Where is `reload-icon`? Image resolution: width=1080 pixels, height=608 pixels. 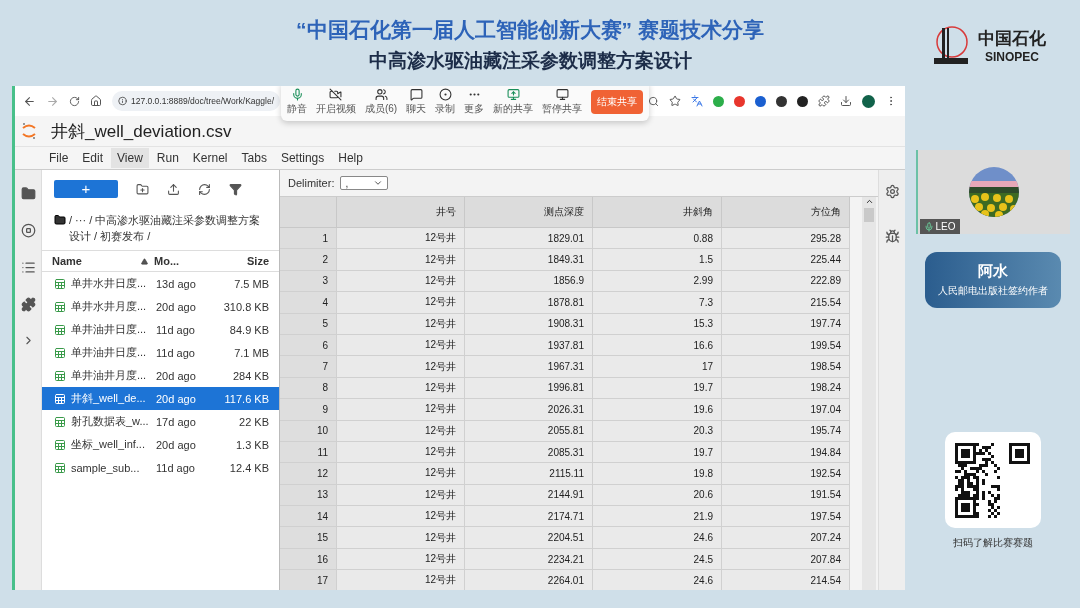
reload-icon is located at coordinates (74, 101).